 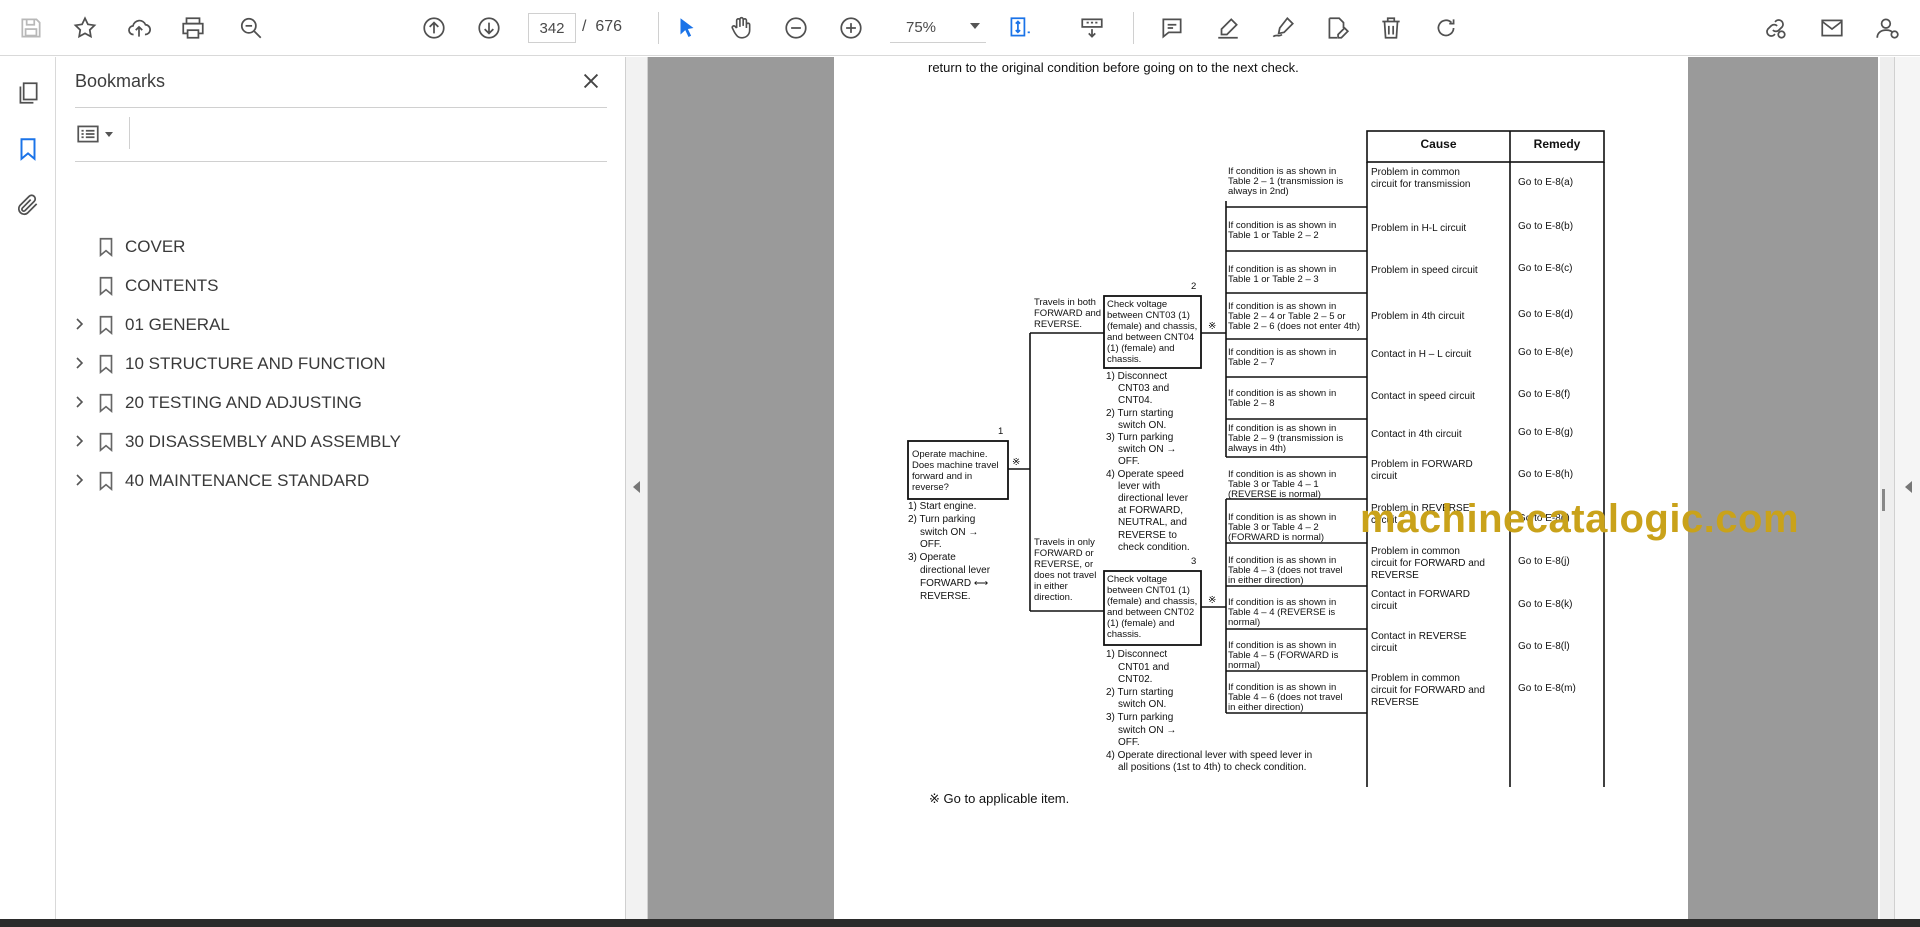 I want to click on condition-text: Table 1 or Table 2 – 3, so click(x=1273, y=279).